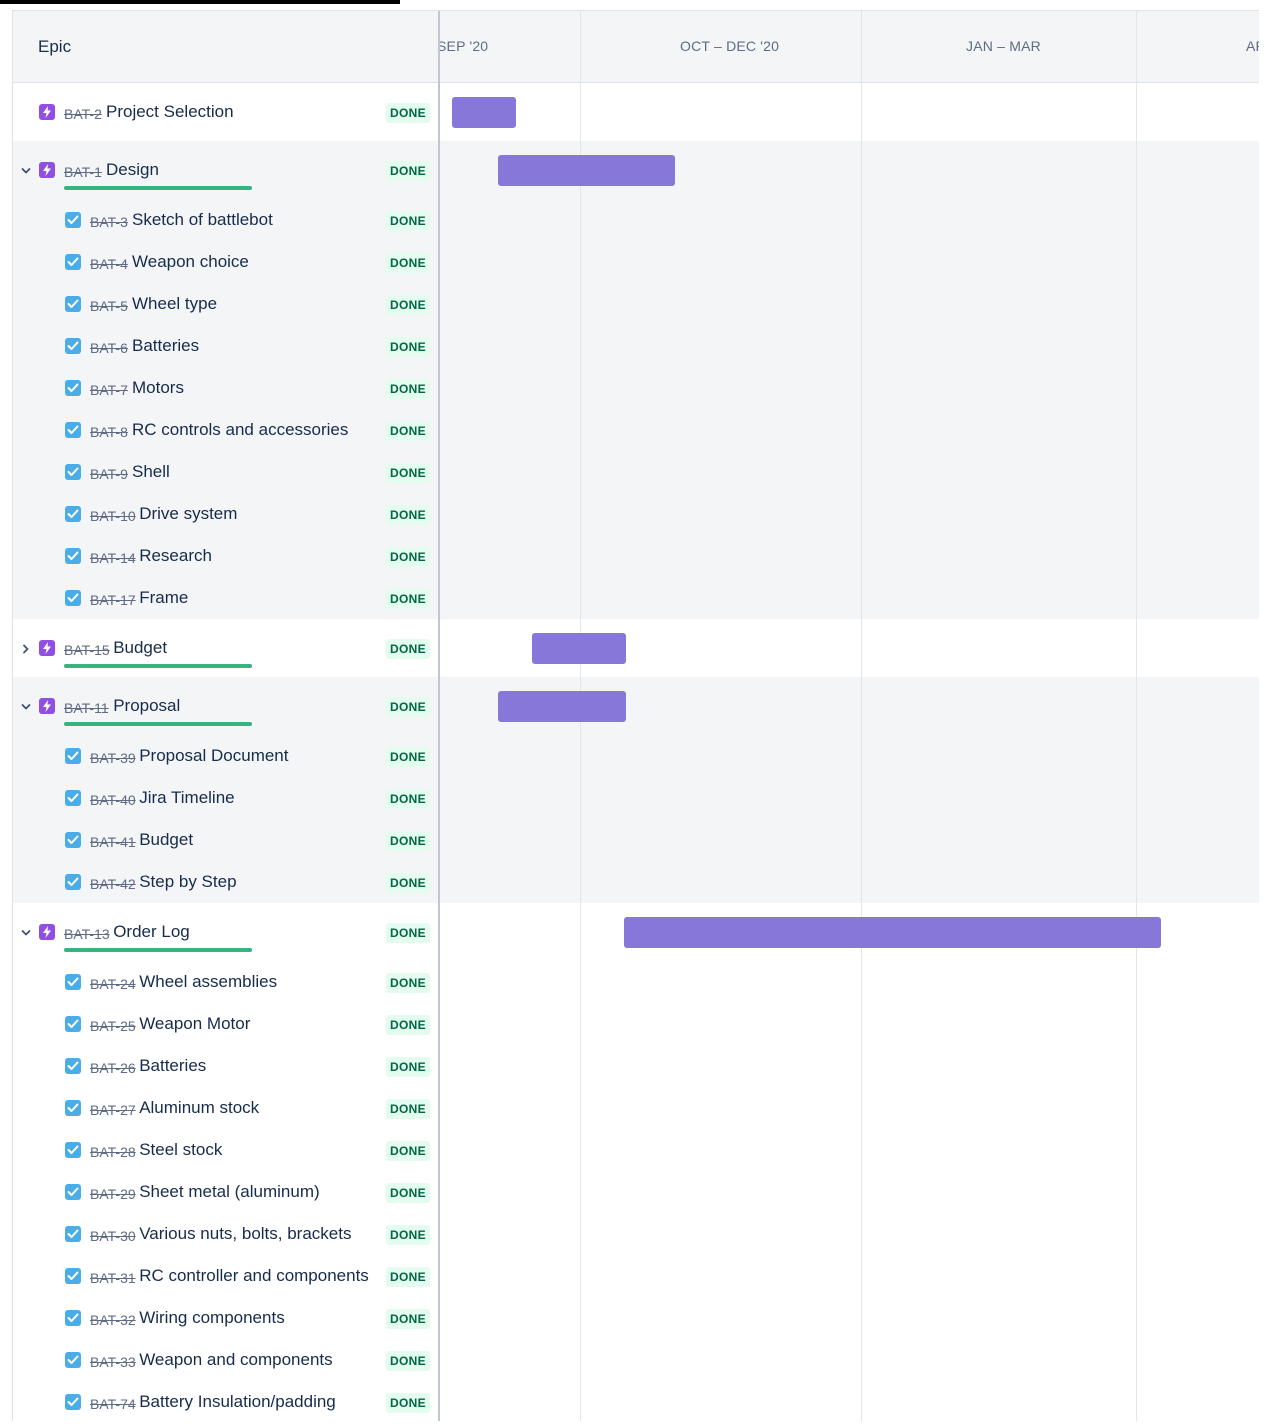  Describe the element at coordinates (225, 473) in the screenshot. I see `child-row-bat-9: BAT-9 Shell DONE` at that location.